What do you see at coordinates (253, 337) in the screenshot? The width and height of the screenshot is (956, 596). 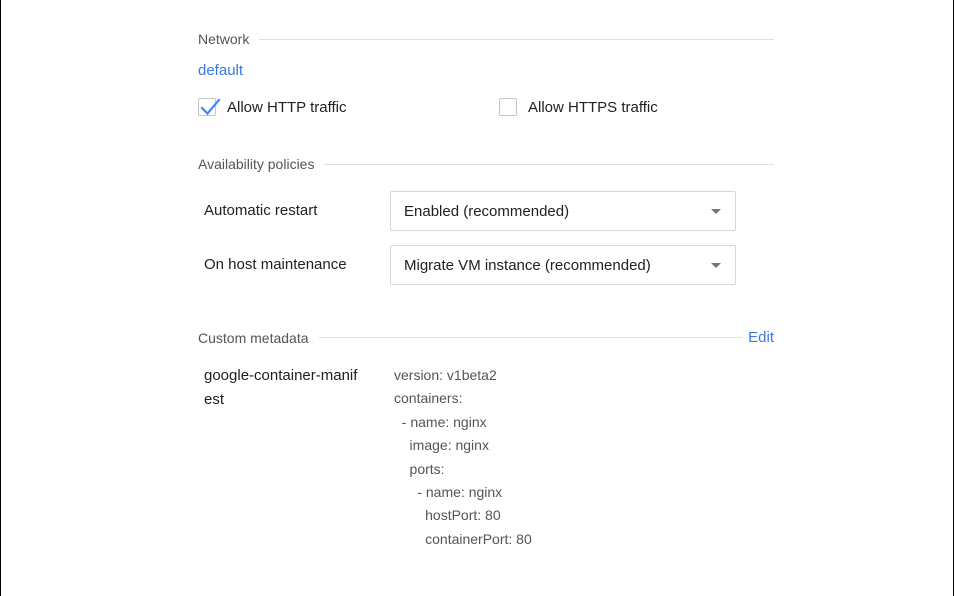 I see `metadata-section-title: Custom metadata` at bounding box center [253, 337].